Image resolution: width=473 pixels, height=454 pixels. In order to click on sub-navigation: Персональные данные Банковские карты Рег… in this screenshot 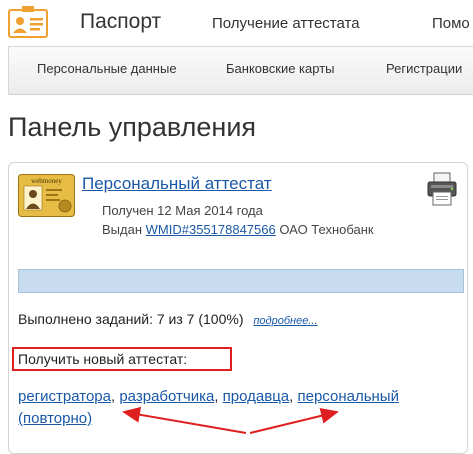, I will do `click(240, 70)`.